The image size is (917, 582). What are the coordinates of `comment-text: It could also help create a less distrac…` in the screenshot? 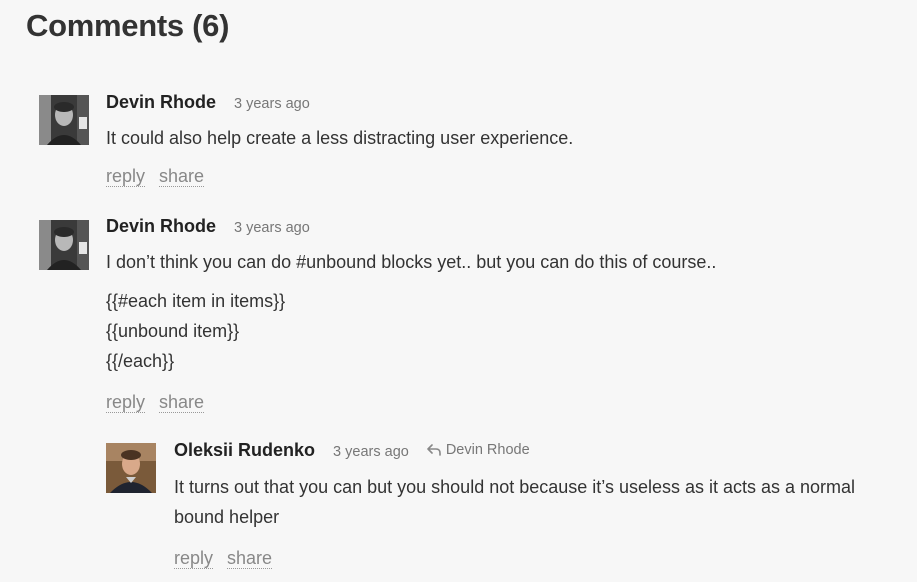 It's located at (340, 138).